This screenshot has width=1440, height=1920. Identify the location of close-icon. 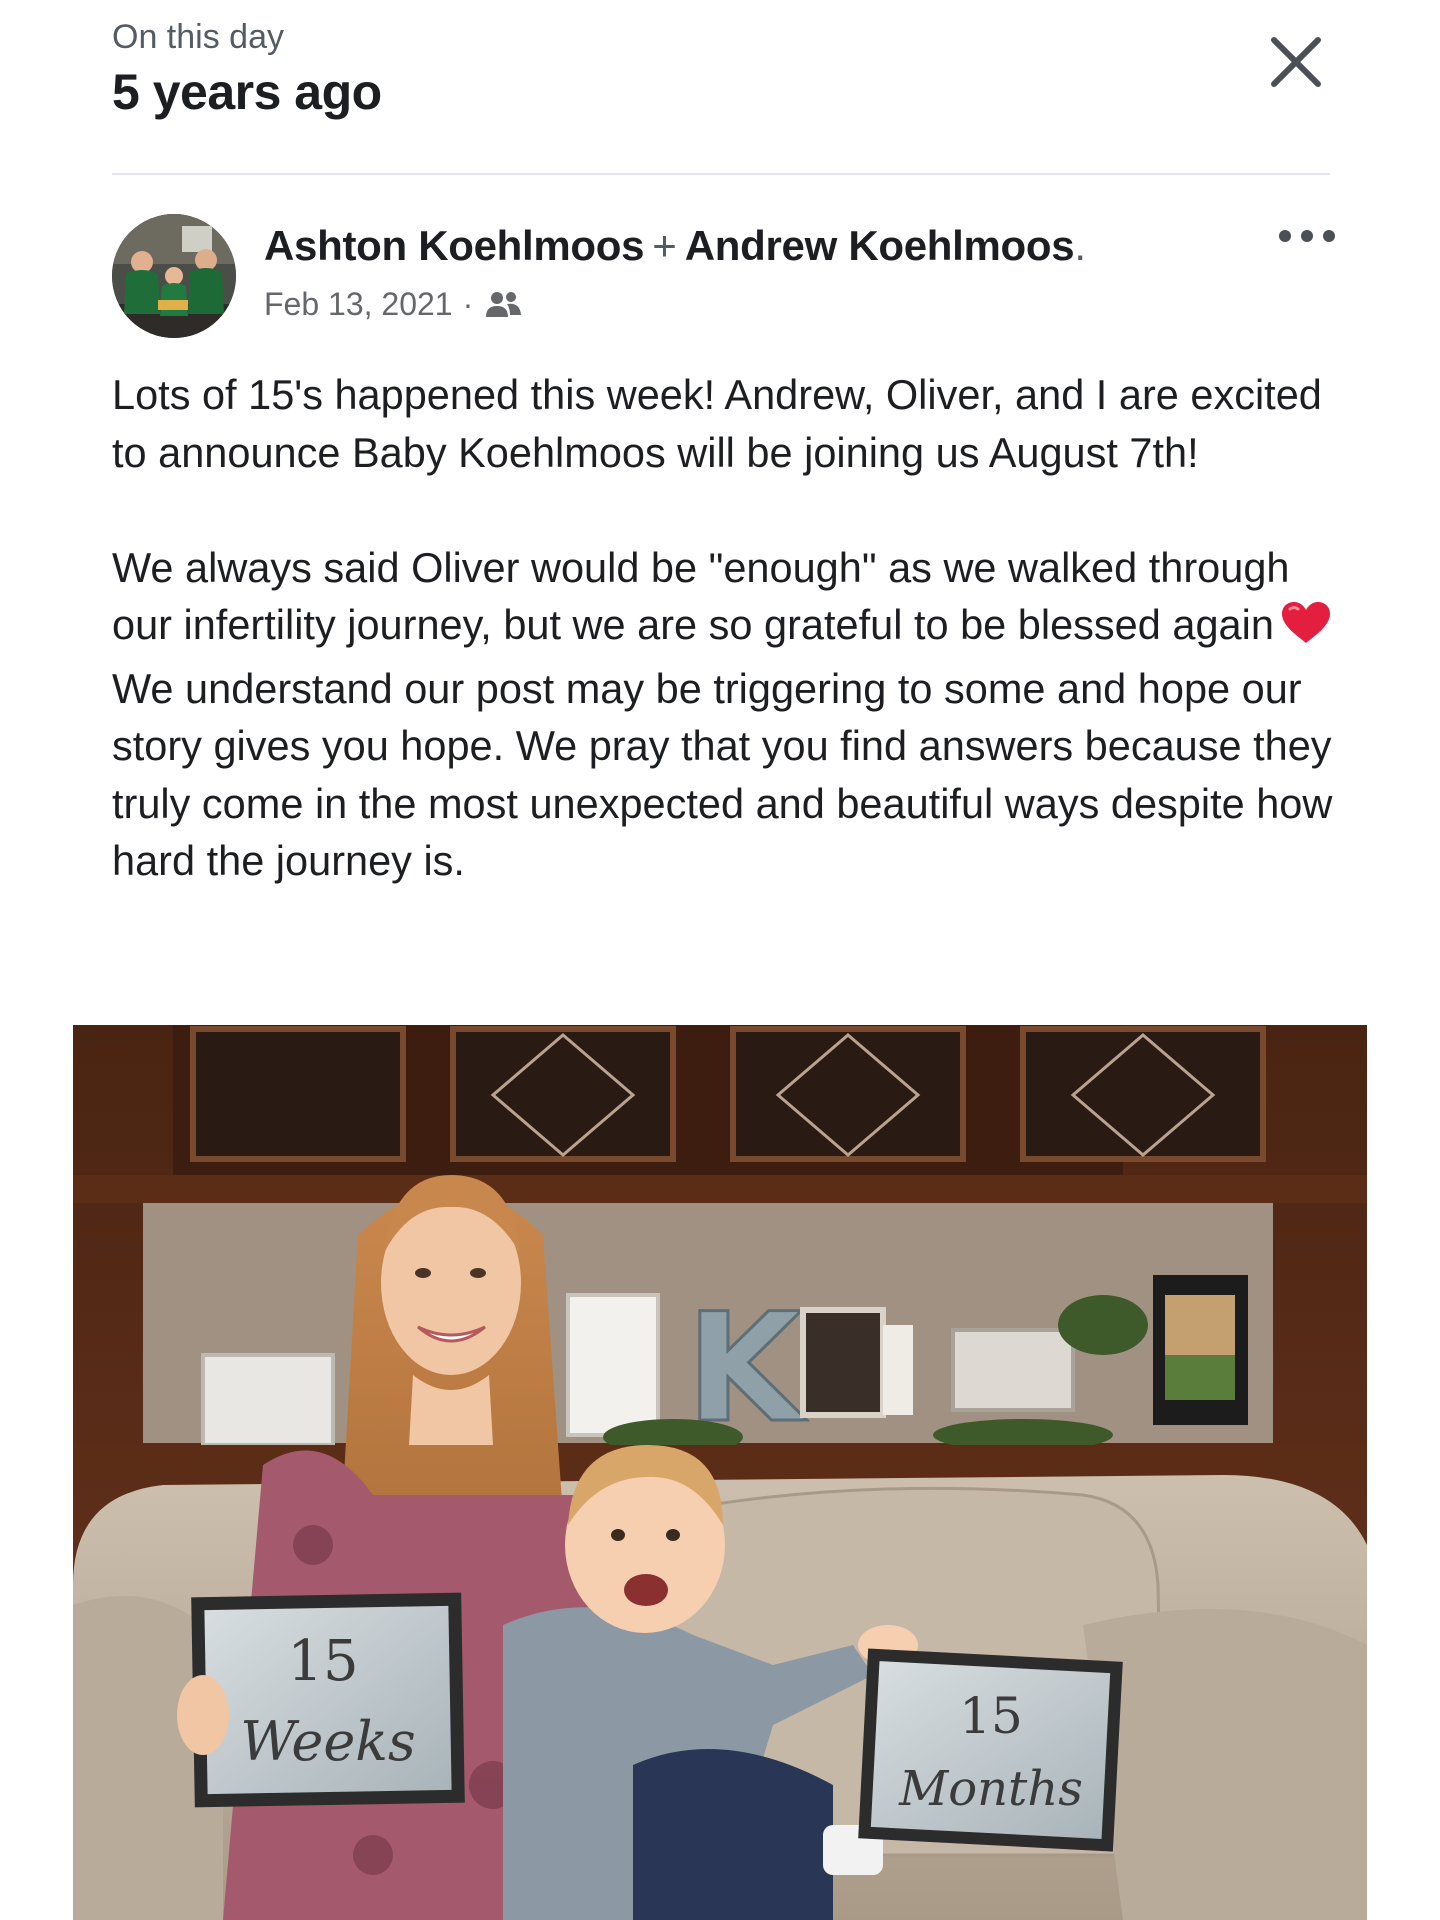
(1296, 62).